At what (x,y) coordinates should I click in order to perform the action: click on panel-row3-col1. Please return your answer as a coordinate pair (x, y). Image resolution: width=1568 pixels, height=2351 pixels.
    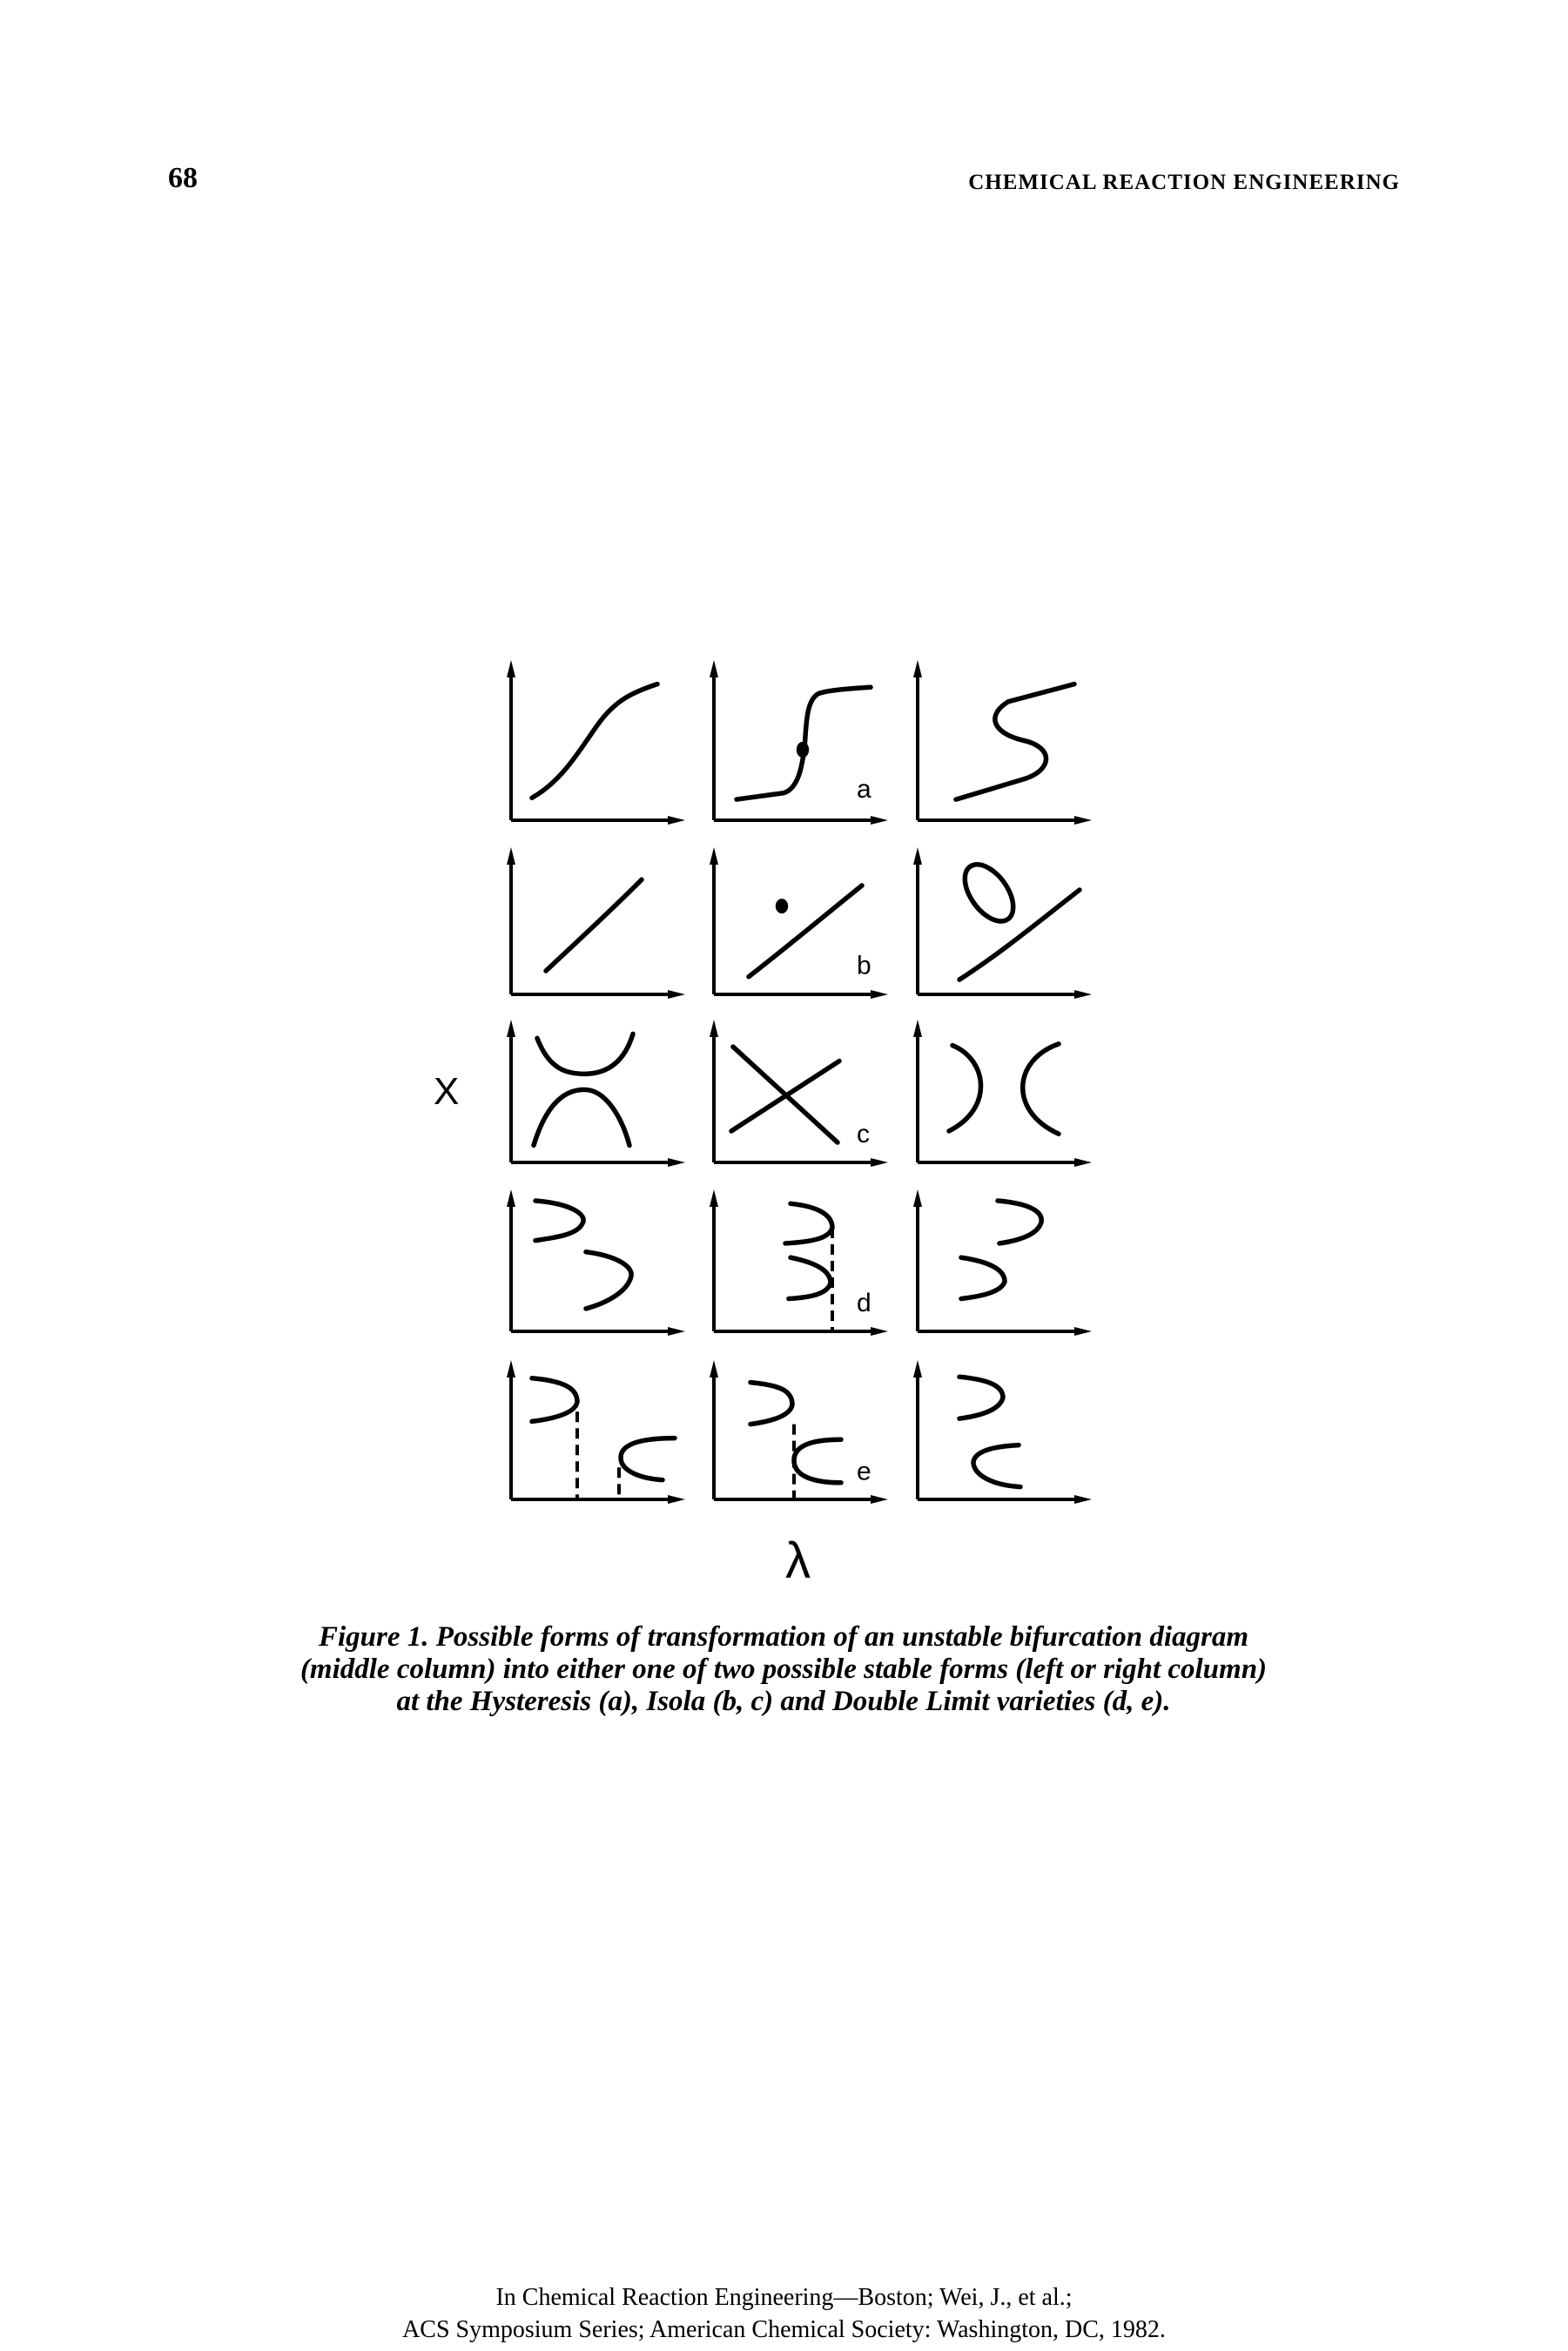
    Looking at the image, I should click on (596, 1093).